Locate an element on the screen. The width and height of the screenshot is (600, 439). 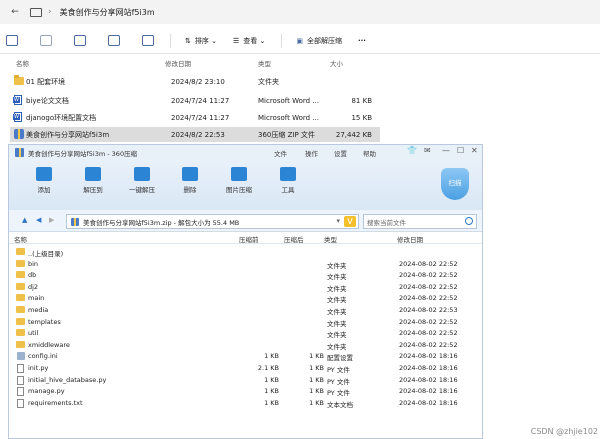
one-click-extract-label: 一键解压 is located at coordinates (142, 190).